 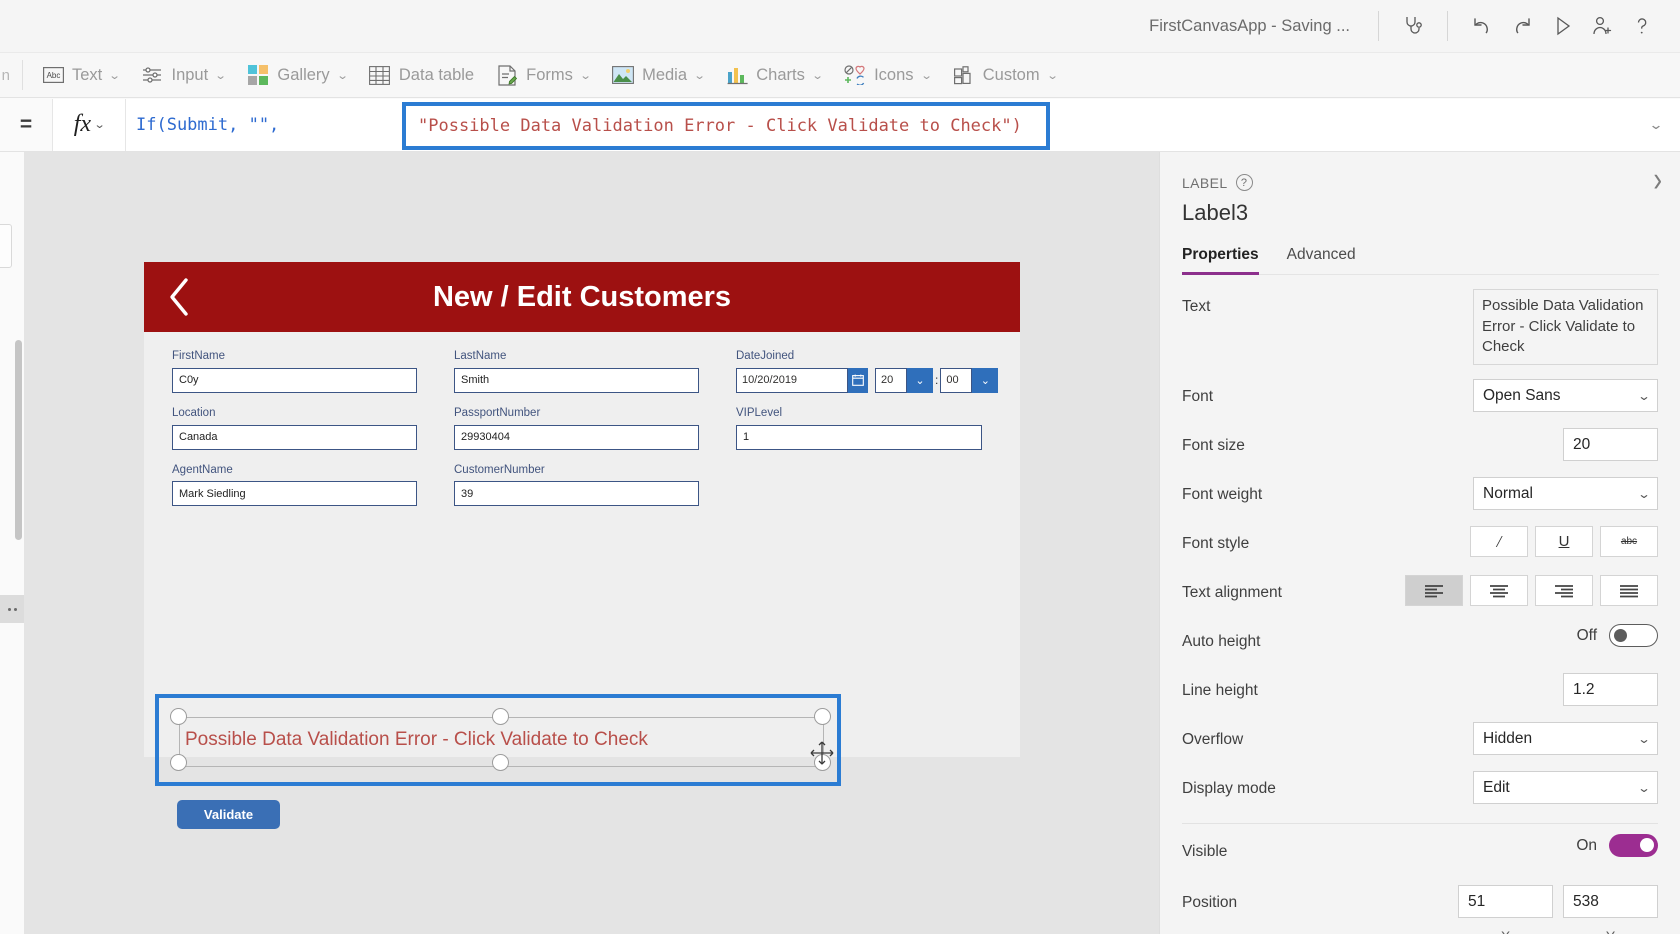 What do you see at coordinates (1482, 26) in the screenshot?
I see `undo-icon` at bounding box center [1482, 26].